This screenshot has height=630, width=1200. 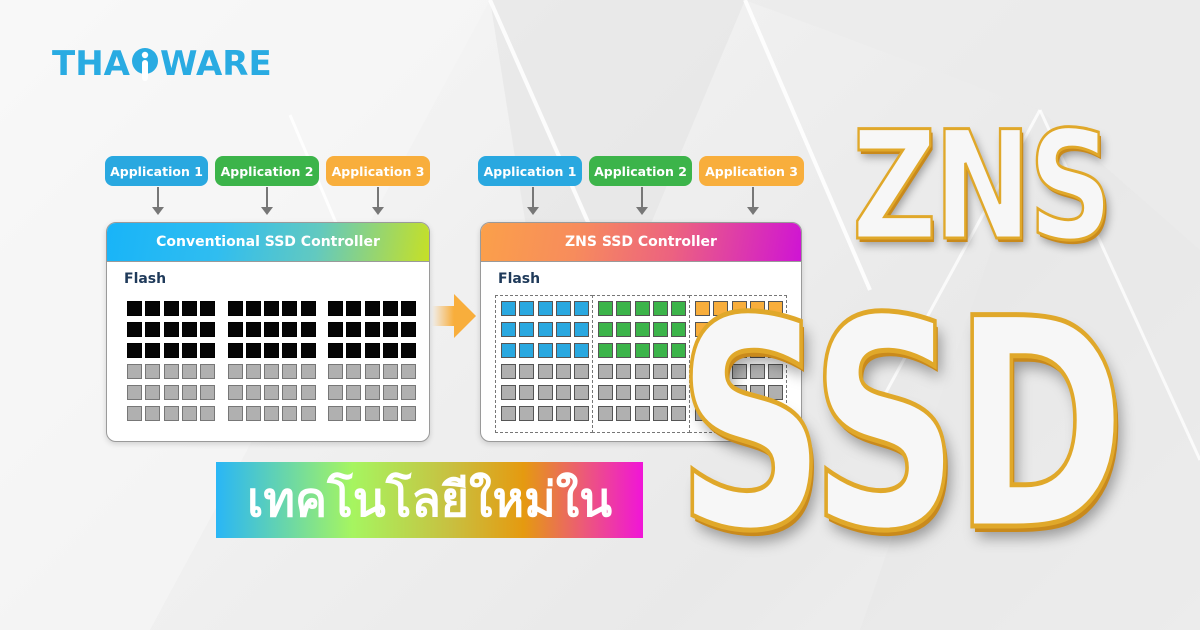 What do you see at coordinates (640, 171) in the screenshot?
I see `right-app-2: Application 2` at bounding box center [640, 171].